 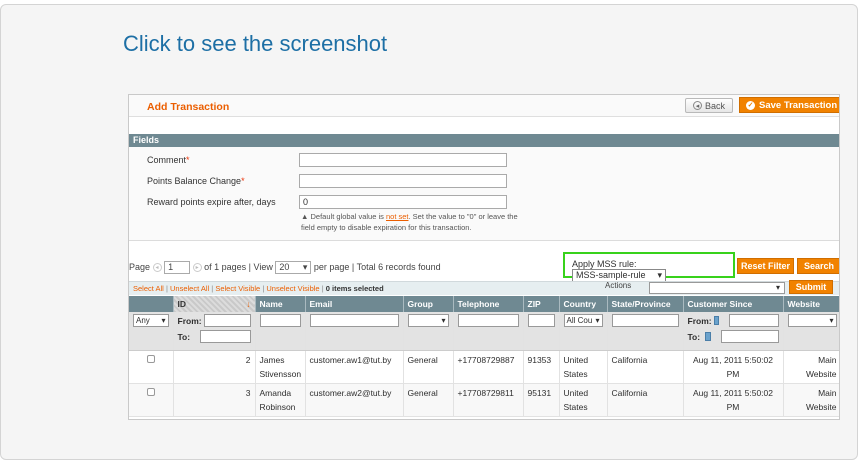 I want to click on unselect-visible-link: Unselect Visible, so click(x=292, y=288).